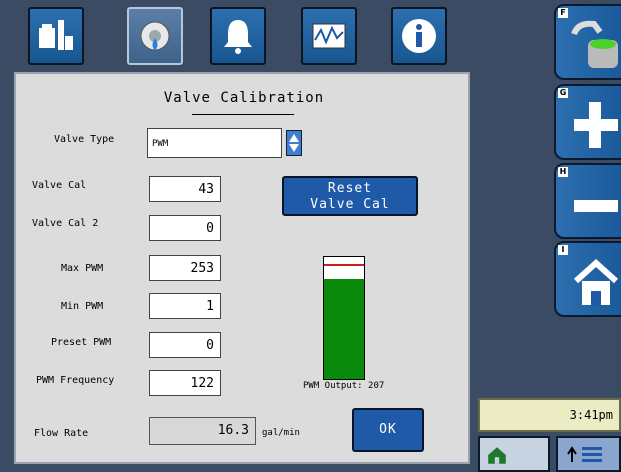  I want to click on valve-cal-2-input: 0, so click(185, 228).